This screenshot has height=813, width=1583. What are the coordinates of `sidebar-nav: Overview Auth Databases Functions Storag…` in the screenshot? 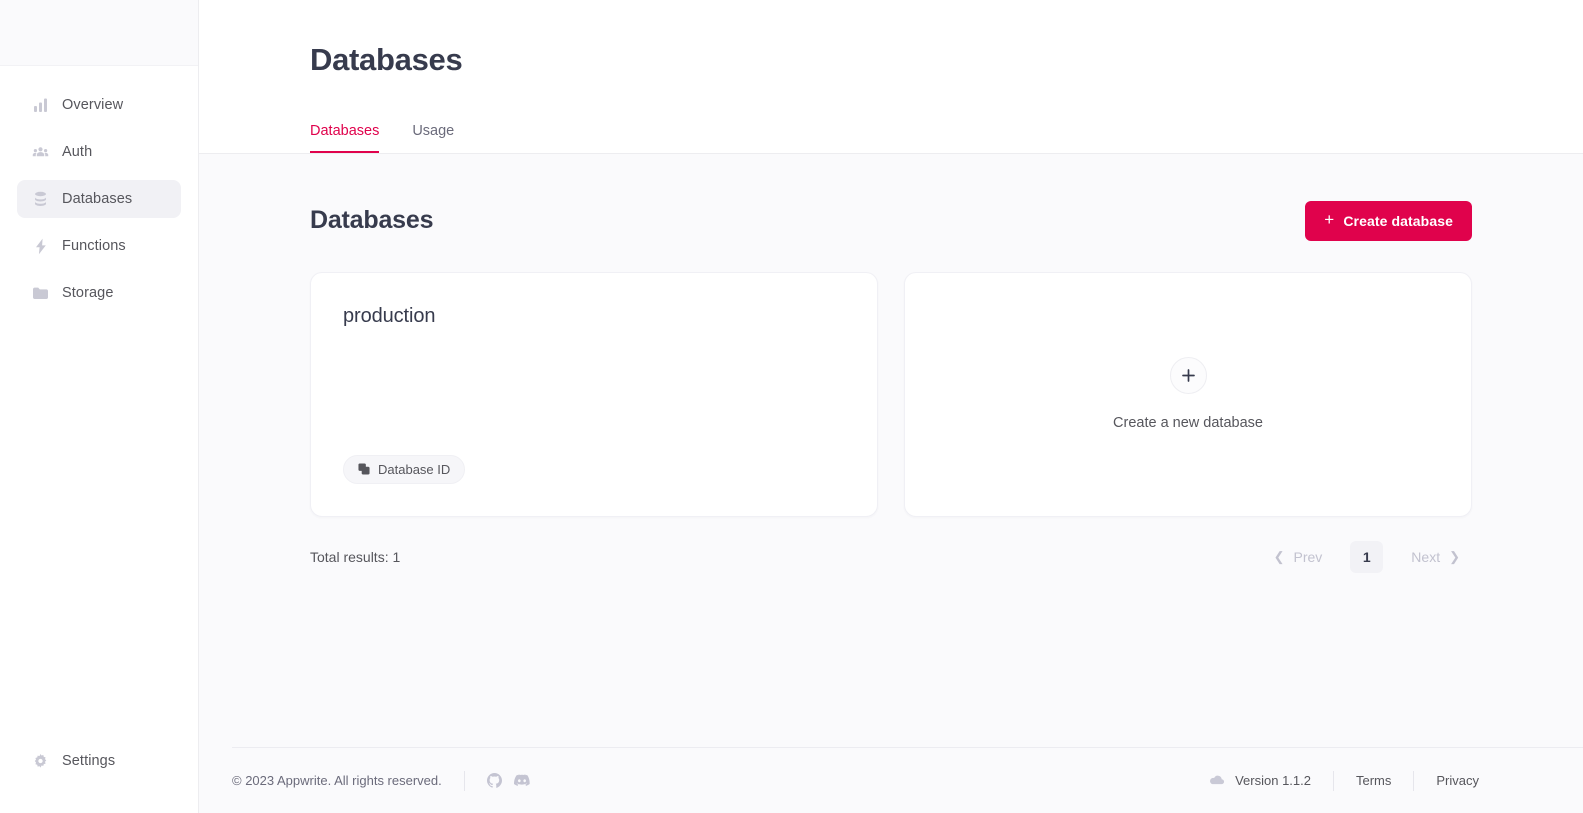 It's located at (99, 189).